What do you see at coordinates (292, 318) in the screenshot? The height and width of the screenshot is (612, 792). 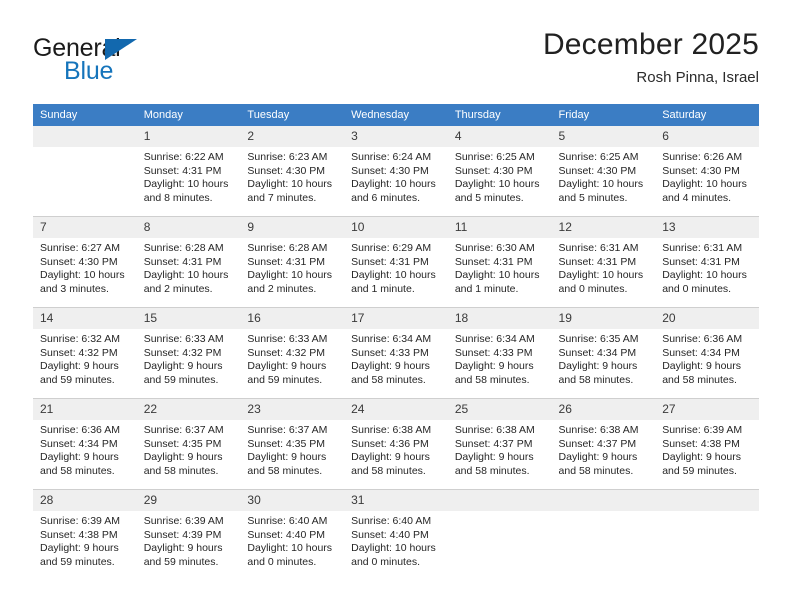 I see `day-number: 16` at bounding box center [292, 318].